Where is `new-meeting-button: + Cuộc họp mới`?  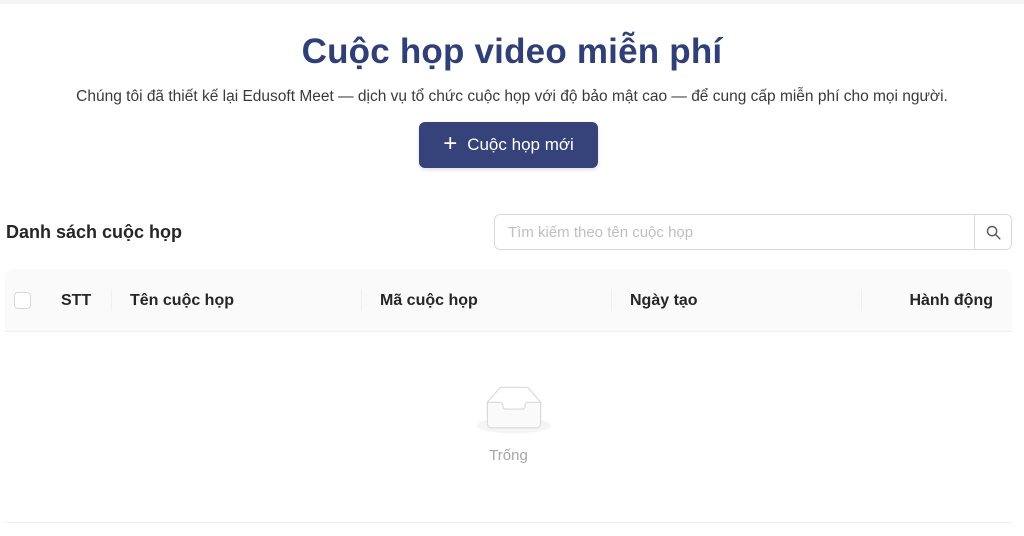
new-meeting-button: + Cuộc họp mới is located at coordinates (508, 145).